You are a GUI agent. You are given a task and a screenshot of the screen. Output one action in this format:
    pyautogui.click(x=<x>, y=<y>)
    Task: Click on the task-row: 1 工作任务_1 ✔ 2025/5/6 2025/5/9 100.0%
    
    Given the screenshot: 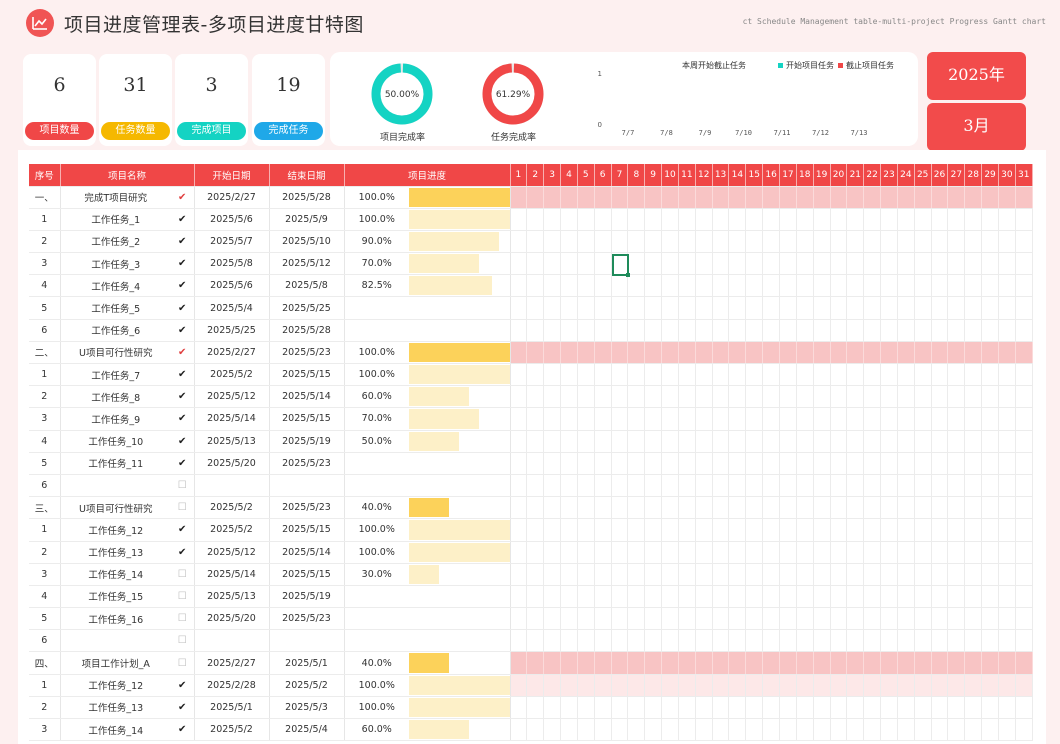 What is the action you would take?
    pyautogui.click(x=531, y=219)
    